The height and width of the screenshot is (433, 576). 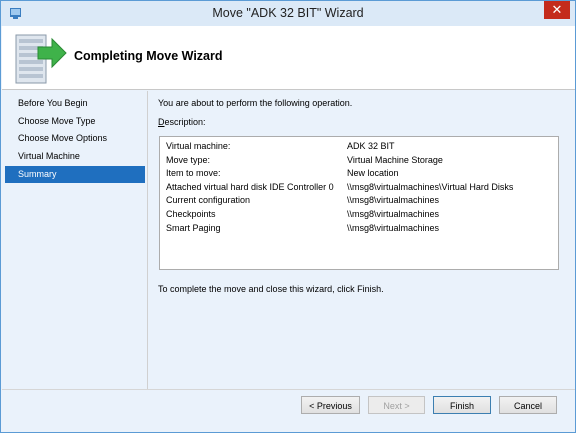 What do you see at coordinates (185, 122) in the screenshot?
I see `description-label-rest: escription:` at bounding box center [185, 122].